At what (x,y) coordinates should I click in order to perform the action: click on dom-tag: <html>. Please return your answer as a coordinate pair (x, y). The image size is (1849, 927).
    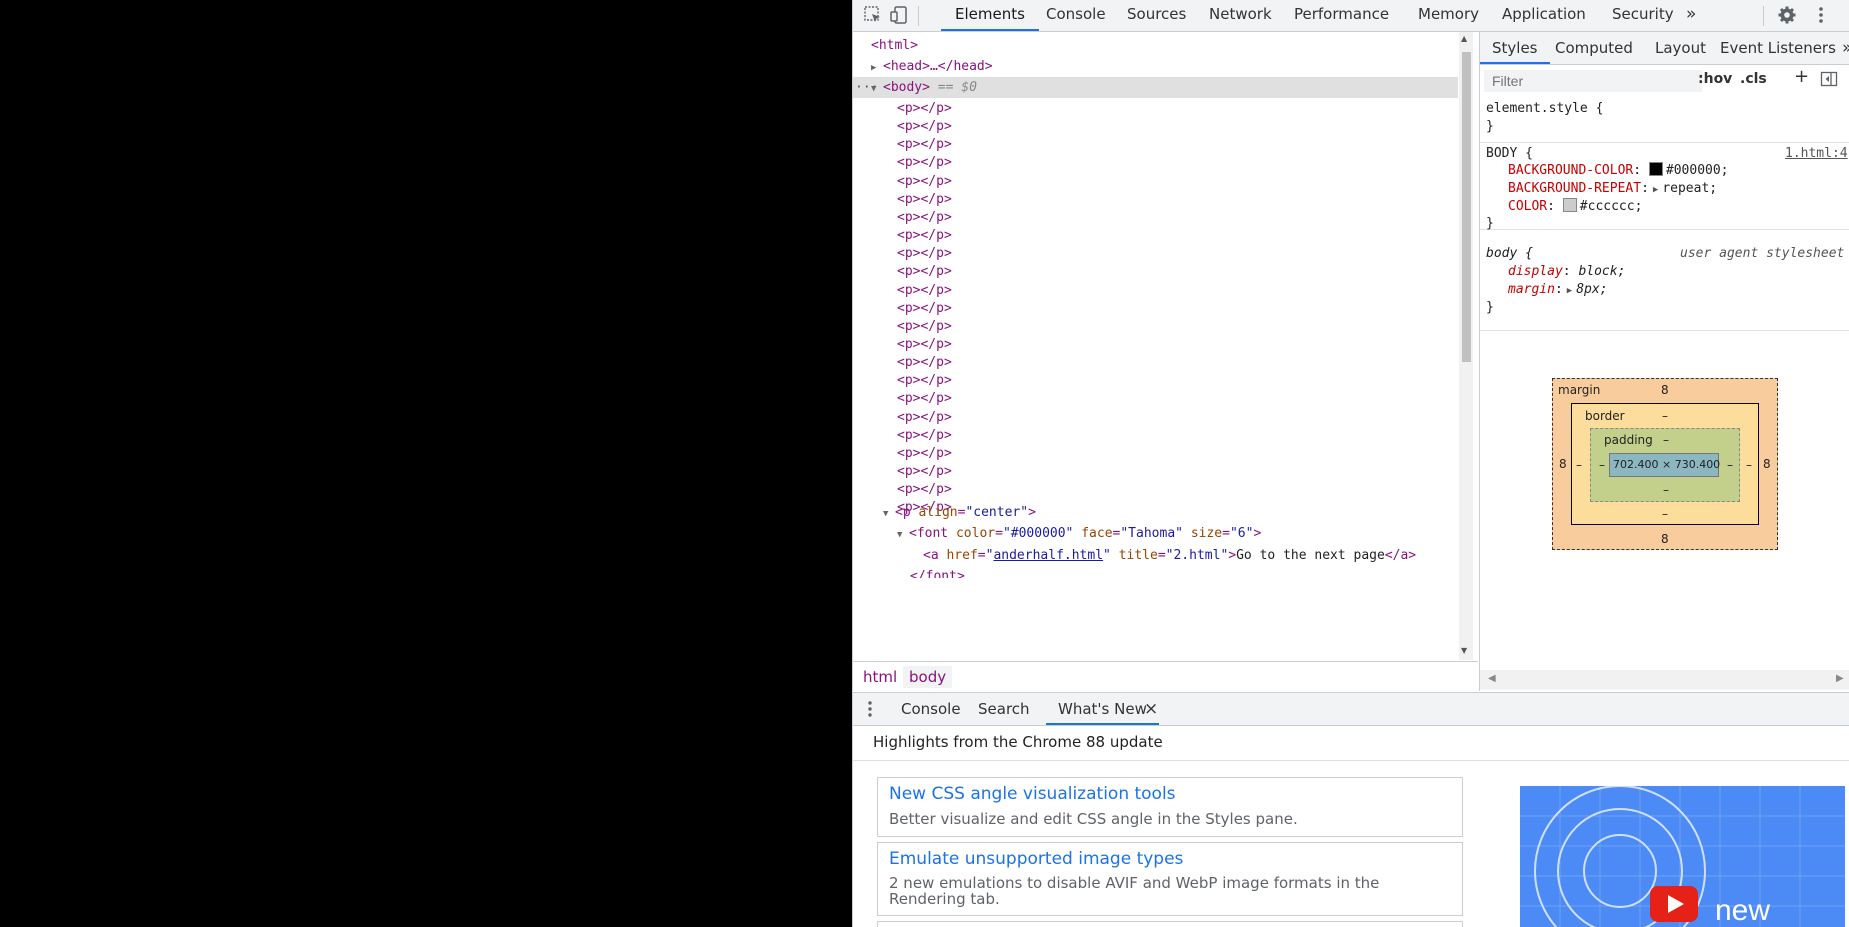
    Looking at the image, I should click on (894, 45).